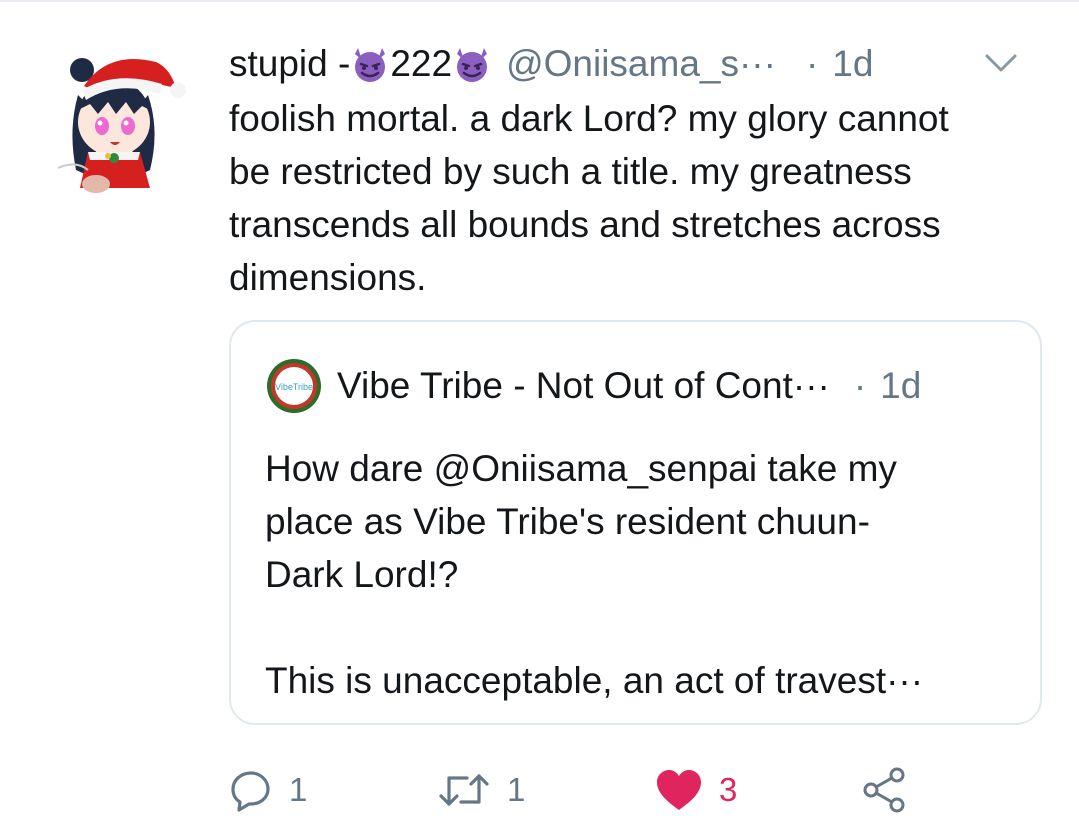  Describe the element at coordinates (679, 790) in the screenshot. I see `heart-icon` at that location.